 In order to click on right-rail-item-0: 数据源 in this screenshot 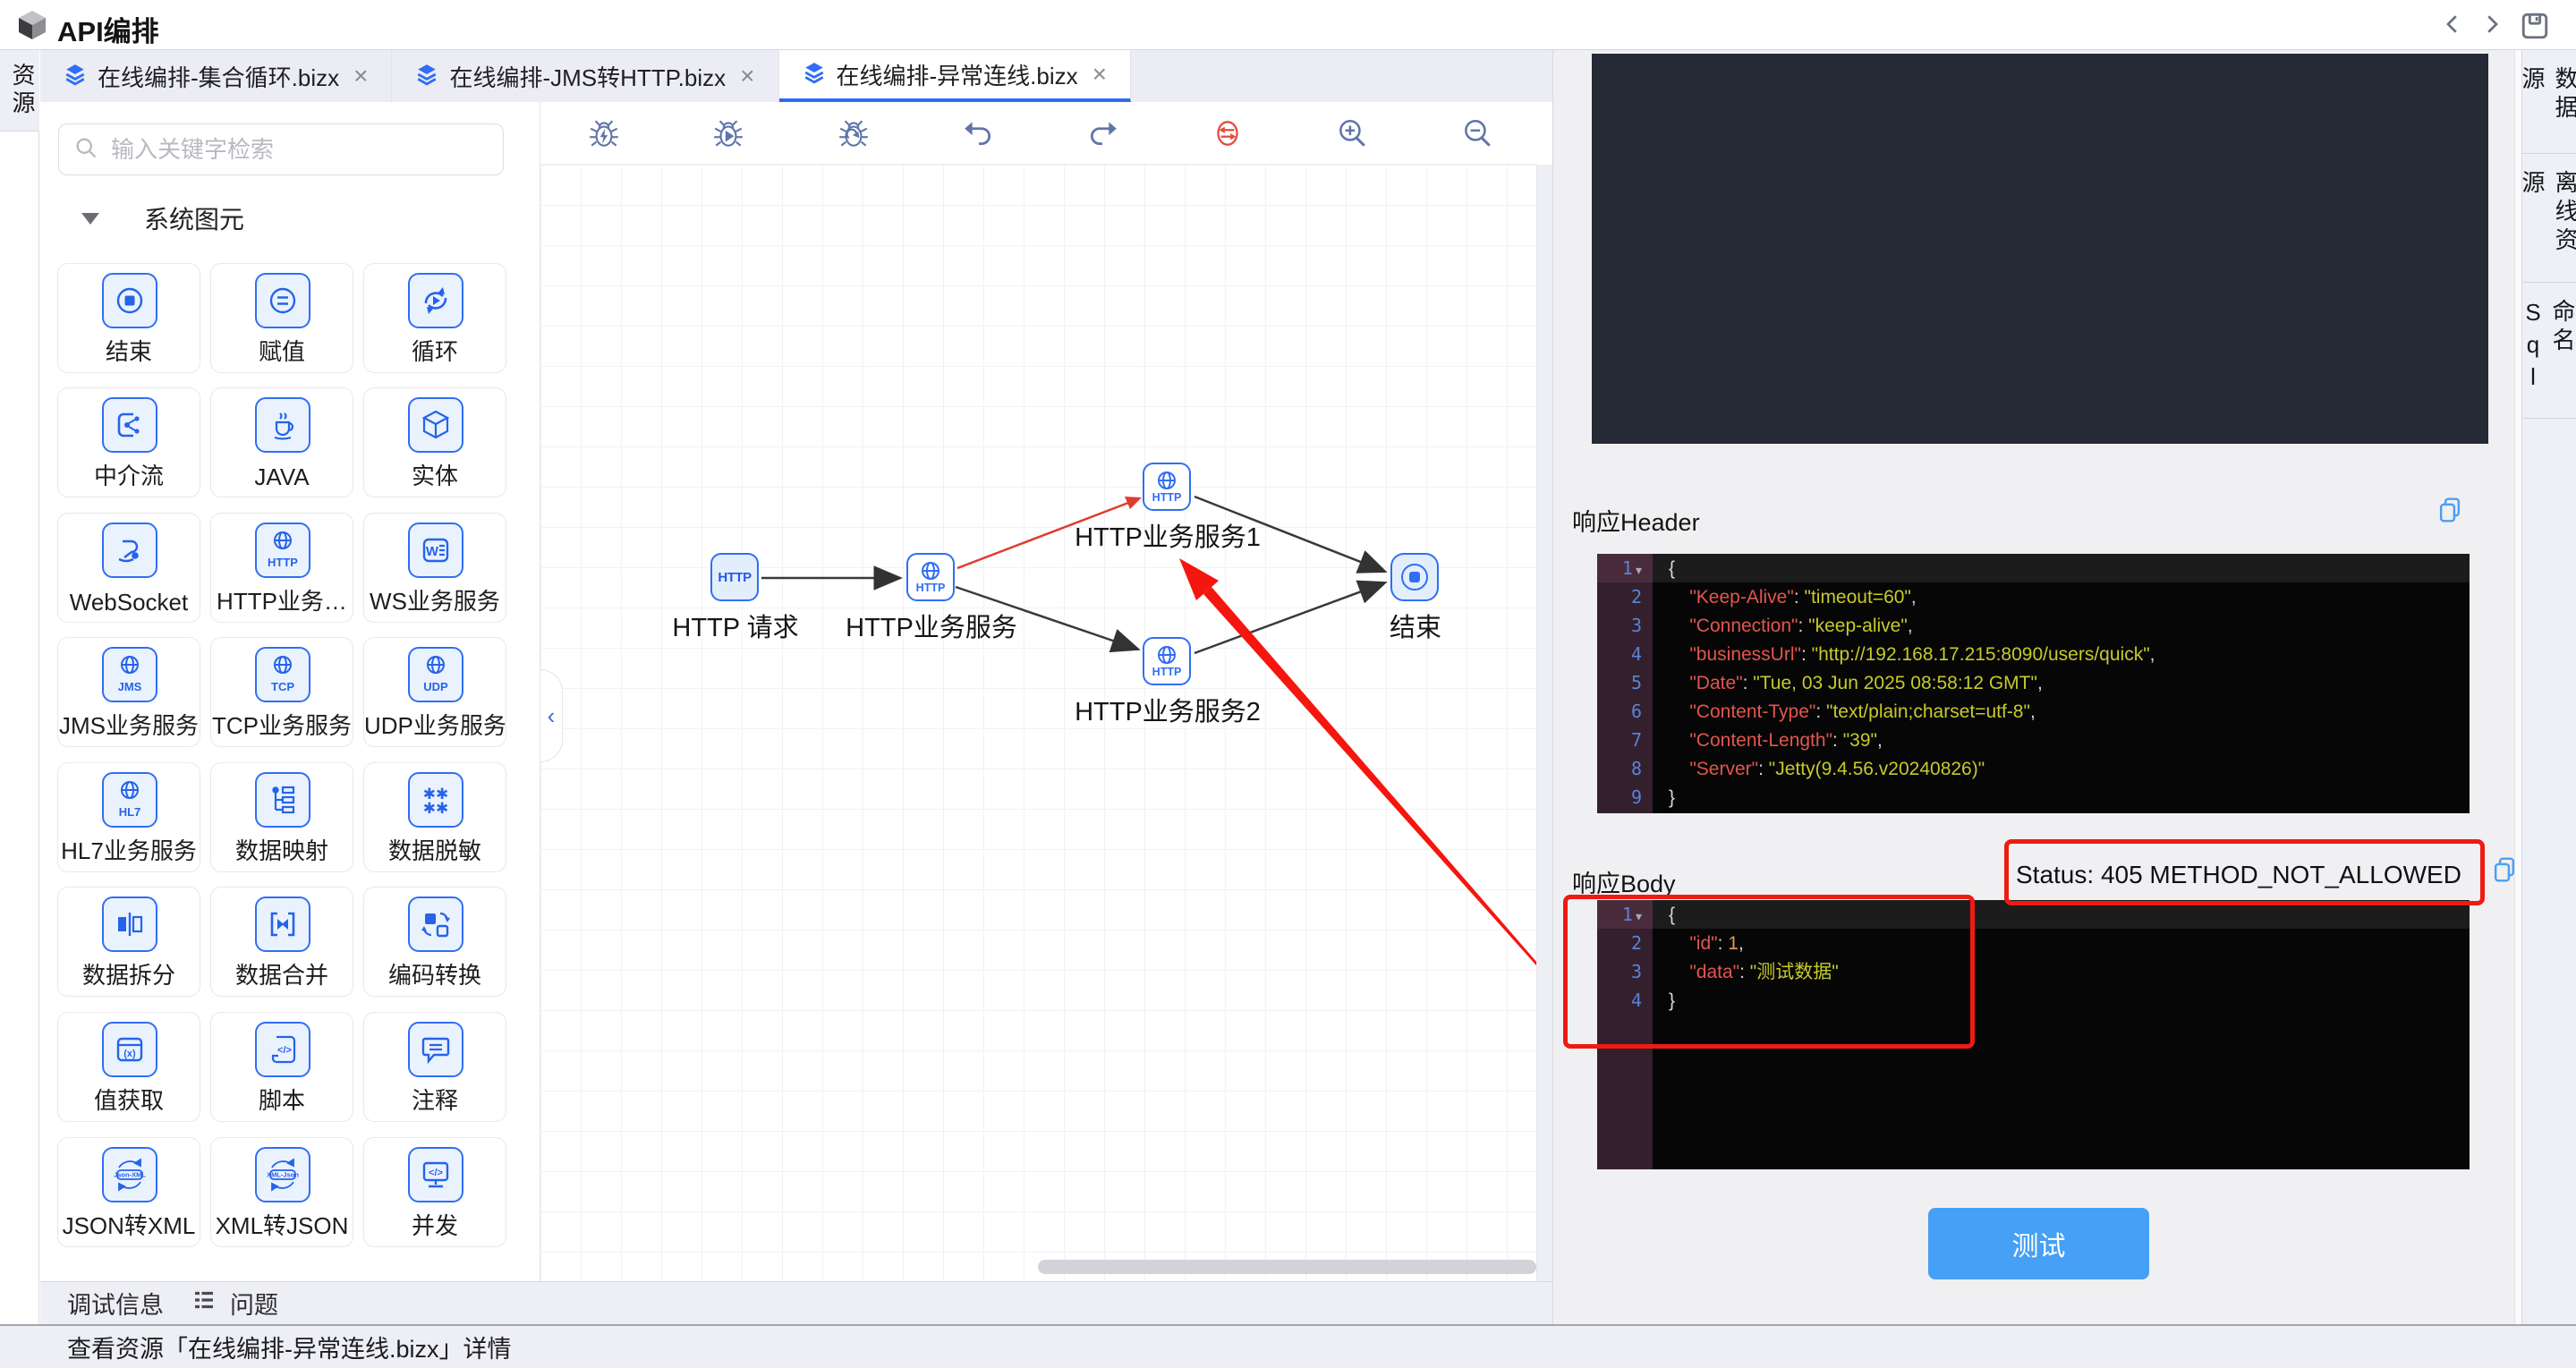, I will do `click(2547, 102)`.